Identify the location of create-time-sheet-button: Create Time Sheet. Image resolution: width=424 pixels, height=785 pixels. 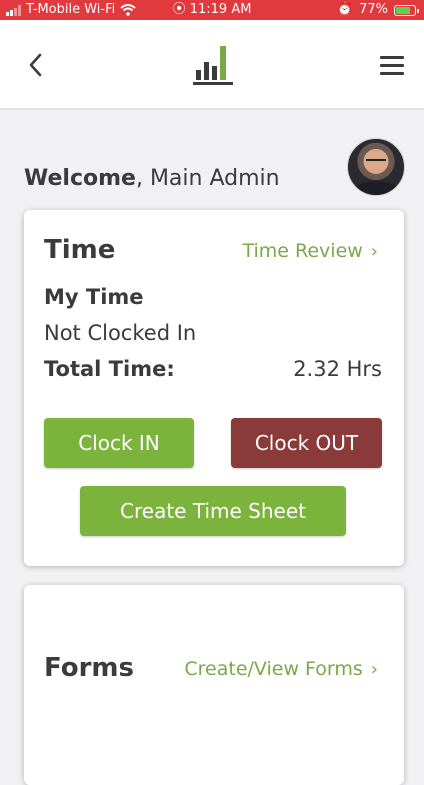
(213, 511).